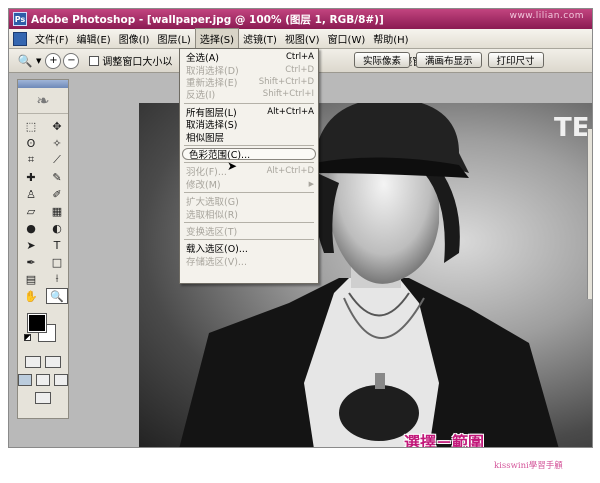  I want to click on select-menu-item: 反选(I) Shift+Ctrl+I, so click(249, 95).